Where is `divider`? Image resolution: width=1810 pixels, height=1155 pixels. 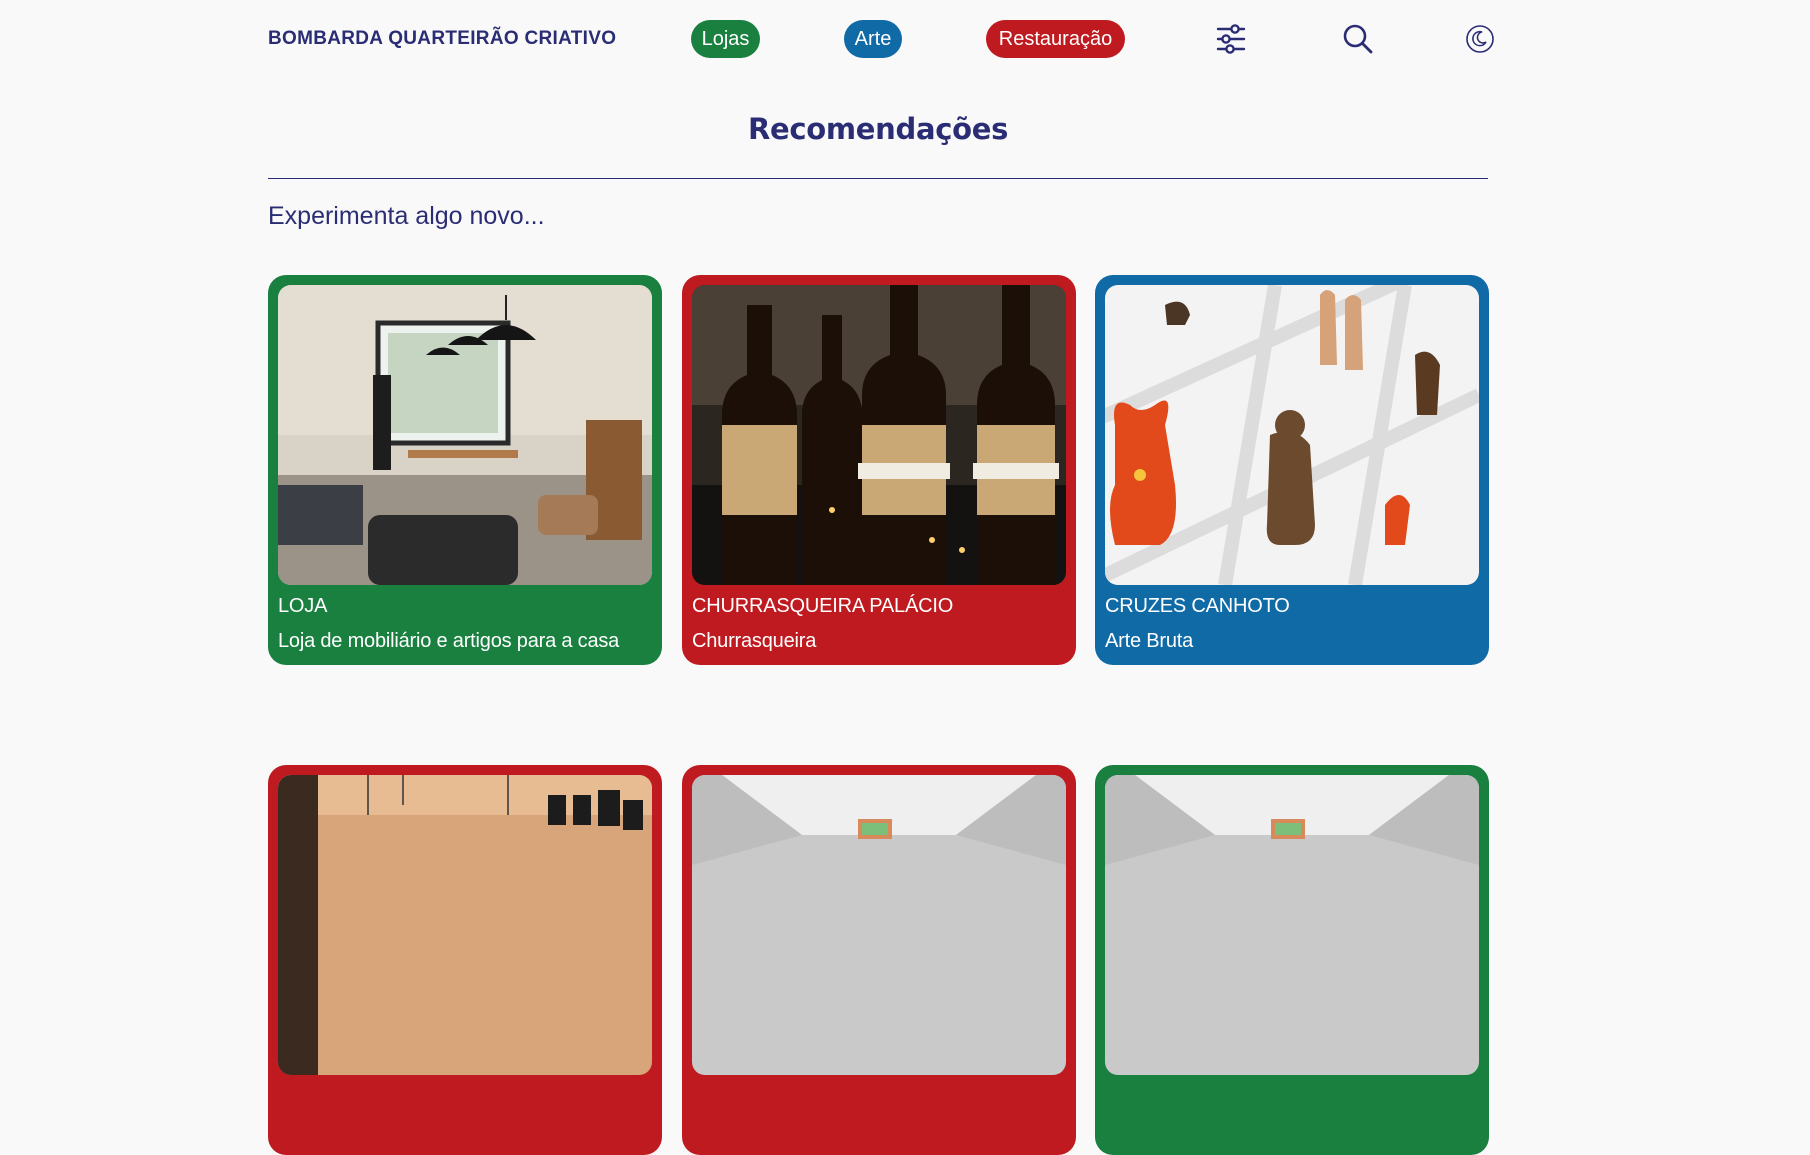
divider is located at coordinates (878, 178).